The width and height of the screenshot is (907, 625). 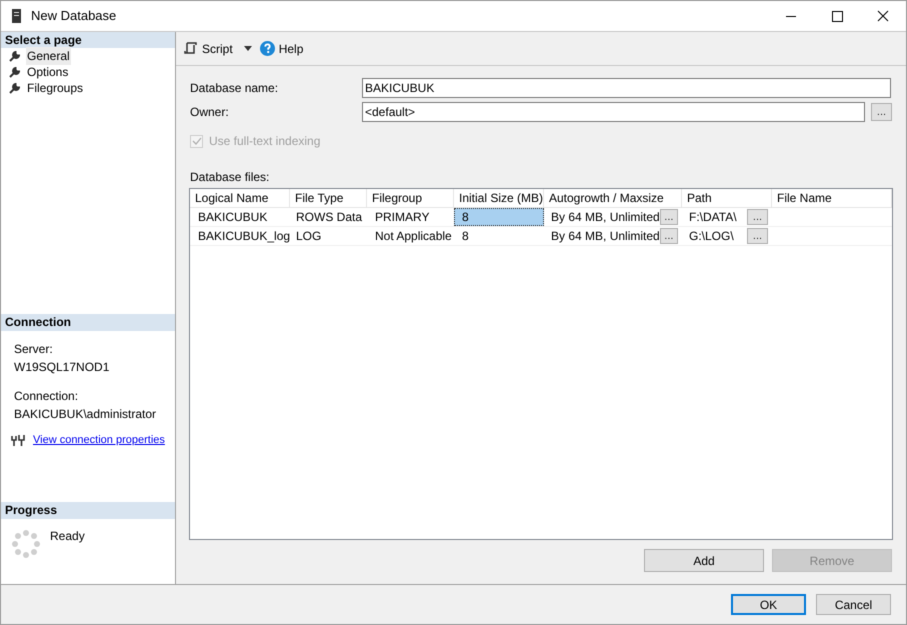 I want to click on table-cell-text: Not Applicable, so click(x=413, y=236).